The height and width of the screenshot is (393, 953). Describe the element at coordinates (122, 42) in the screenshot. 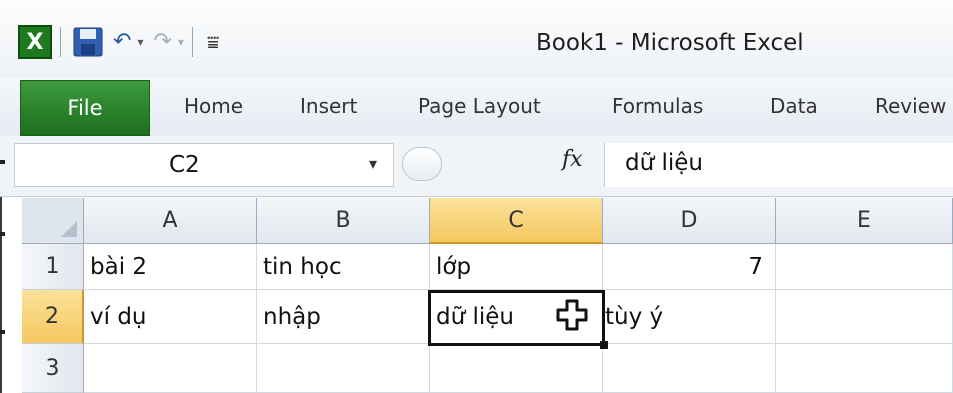

I see `undo-icon: ↶` at that location.